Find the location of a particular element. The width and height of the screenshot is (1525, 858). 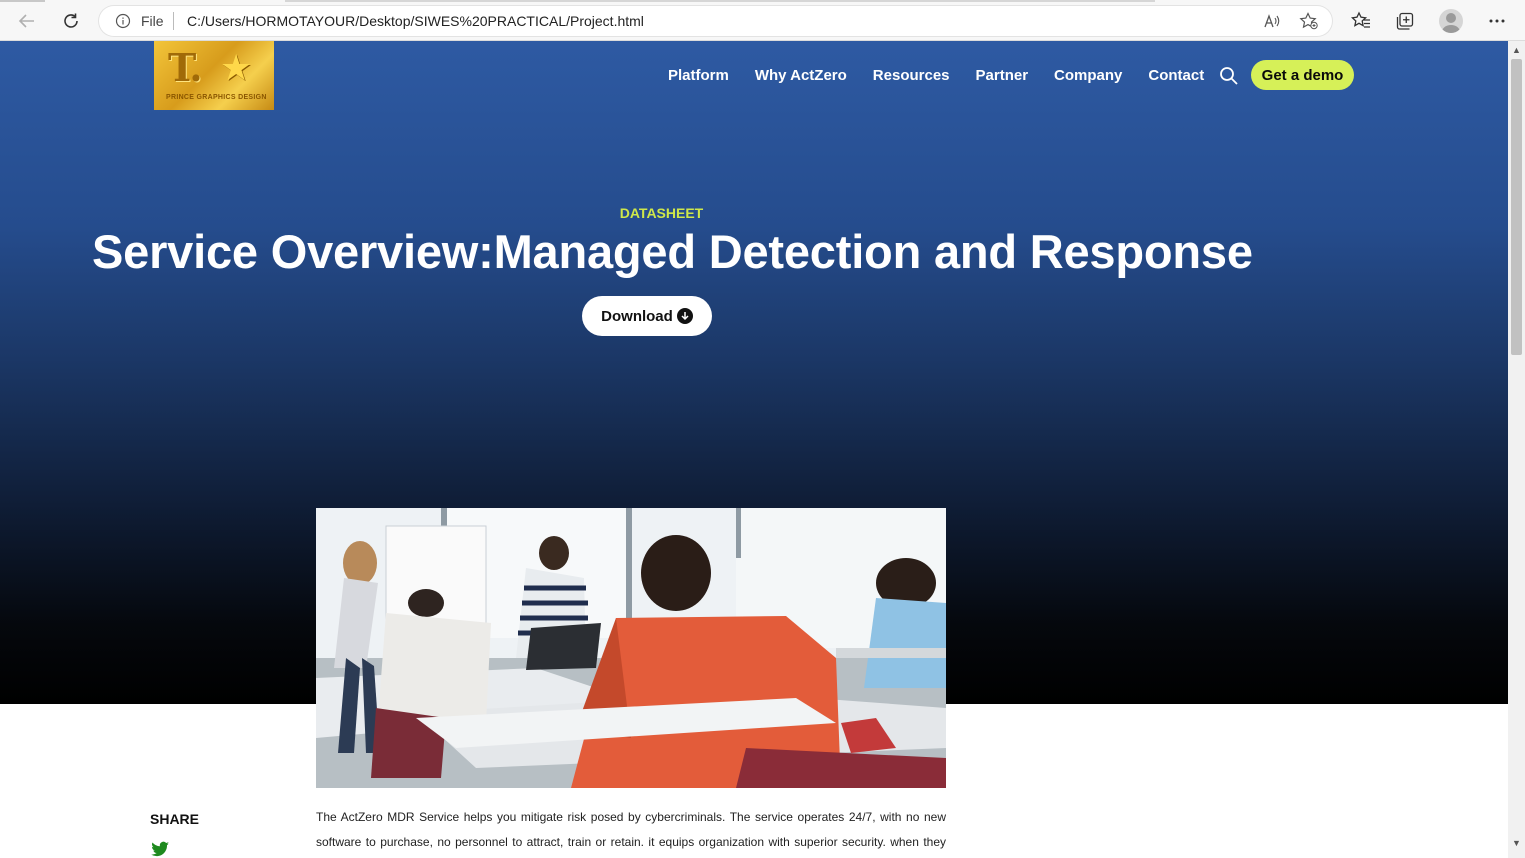

search-icon is located at coordinates (1229, 76).